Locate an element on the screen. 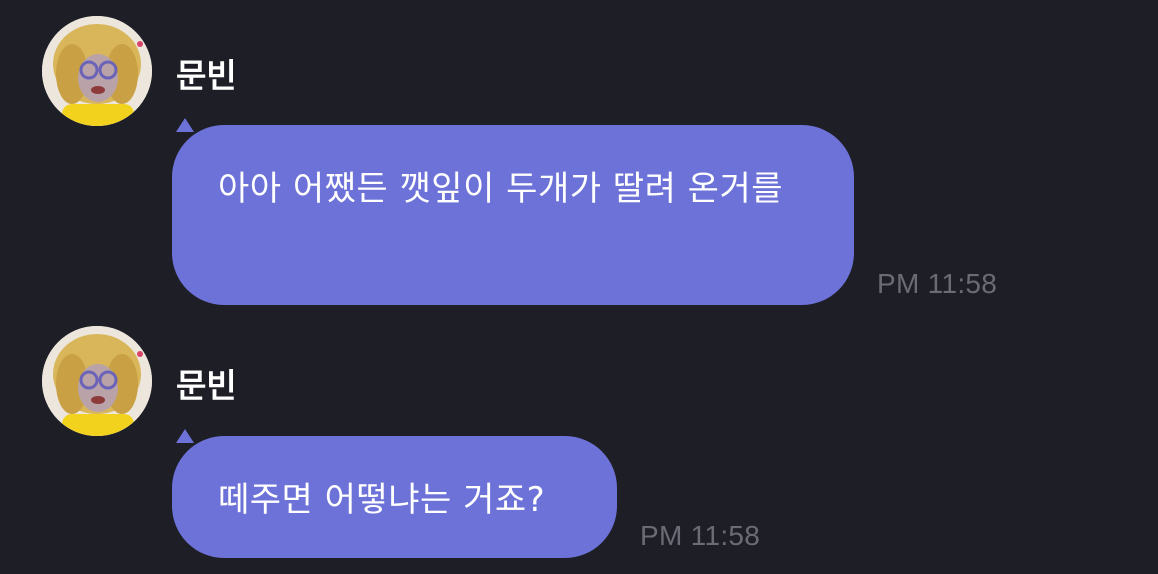  message-text: 아아 어쨌든 깻잎이 두개가 딸려 온거를 is located at coordinates (501, 189).